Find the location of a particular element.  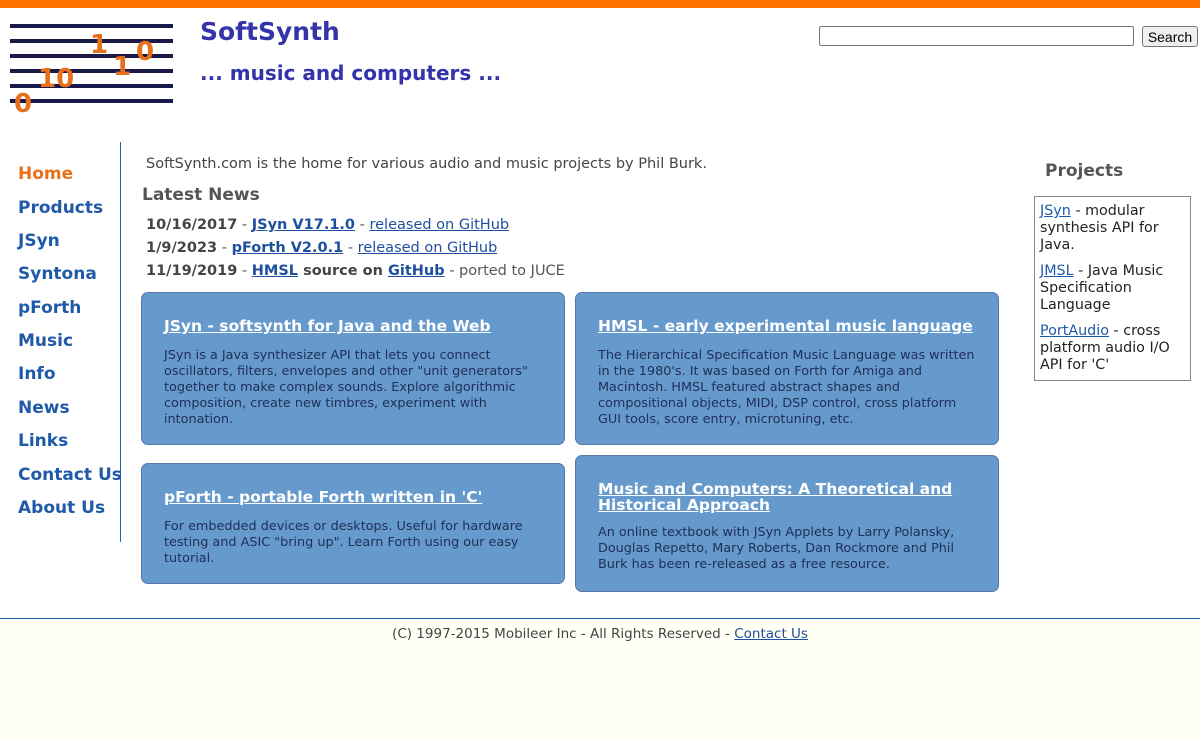

nav-item-contact-us: Contact Us is located at coordinates (70, 475).